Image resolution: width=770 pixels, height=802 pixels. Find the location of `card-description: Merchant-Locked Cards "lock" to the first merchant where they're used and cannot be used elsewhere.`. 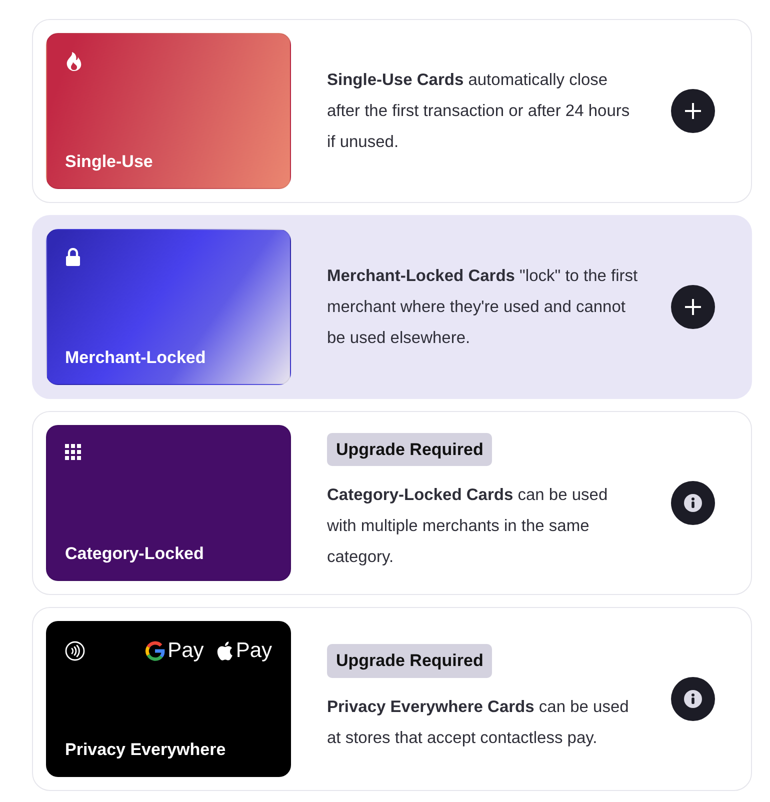

card-description: Merchant-Locked Cards "lock" to the first merchant where they're used and cannot be used elsewhere. is located at coordinates (483, 307).